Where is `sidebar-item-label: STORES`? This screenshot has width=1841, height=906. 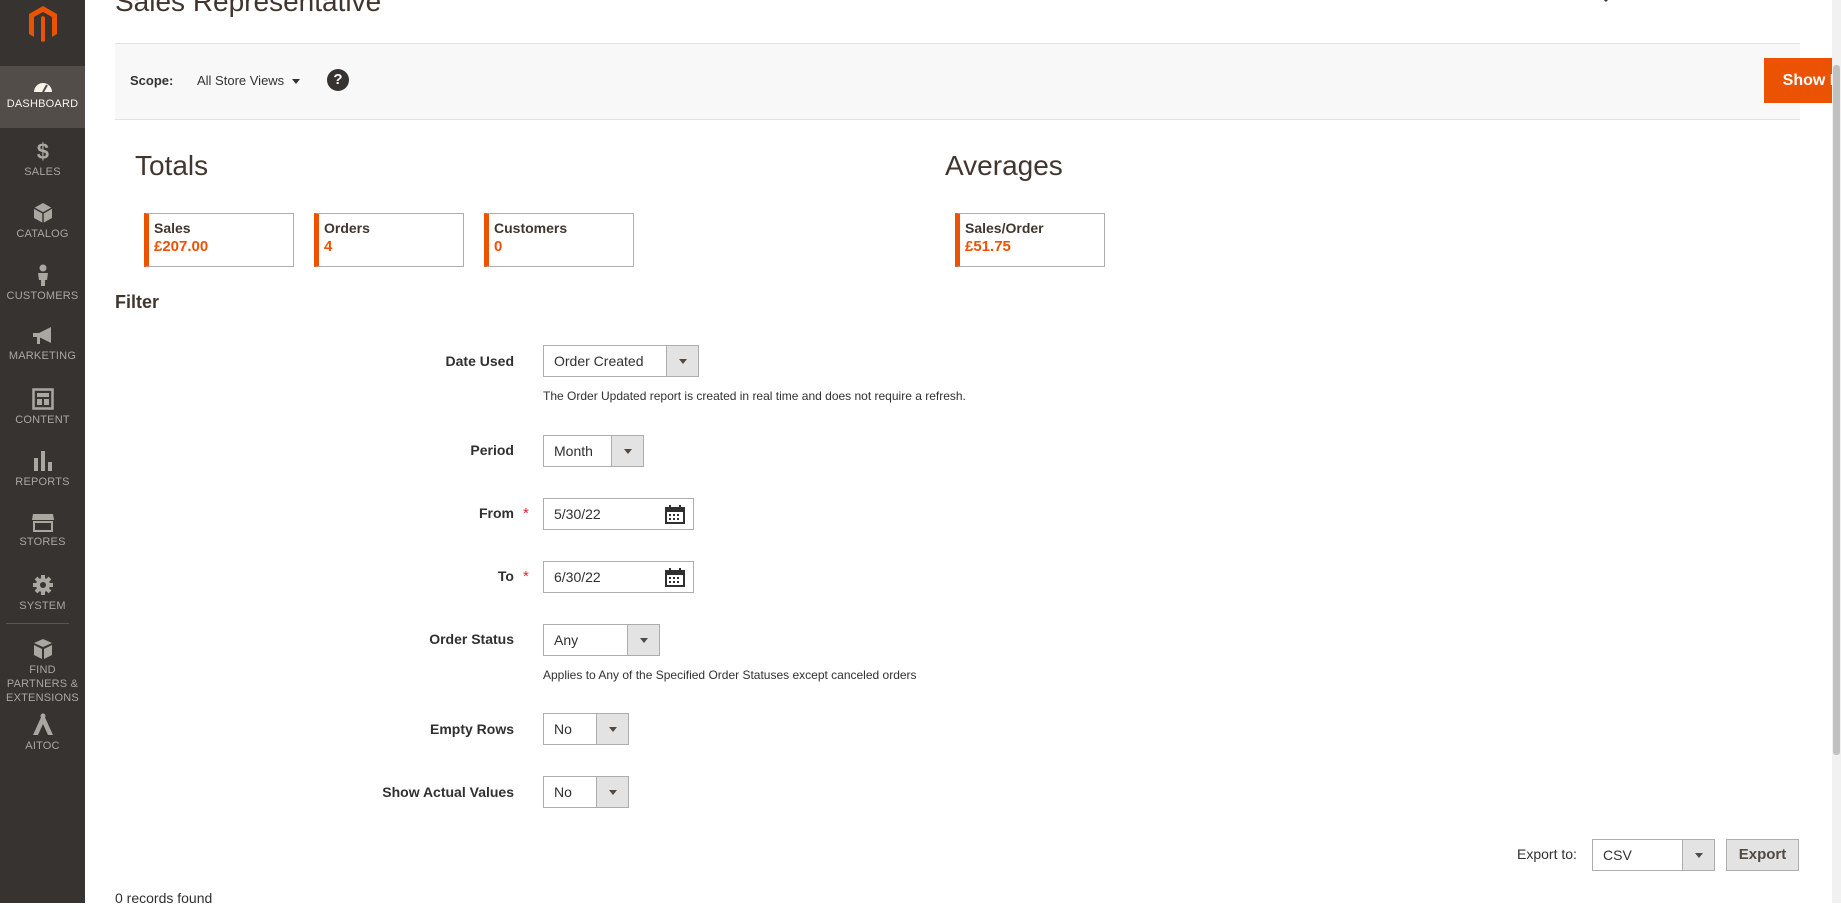 sidebar-item-label: STORES is located at coordinates (42, 542).